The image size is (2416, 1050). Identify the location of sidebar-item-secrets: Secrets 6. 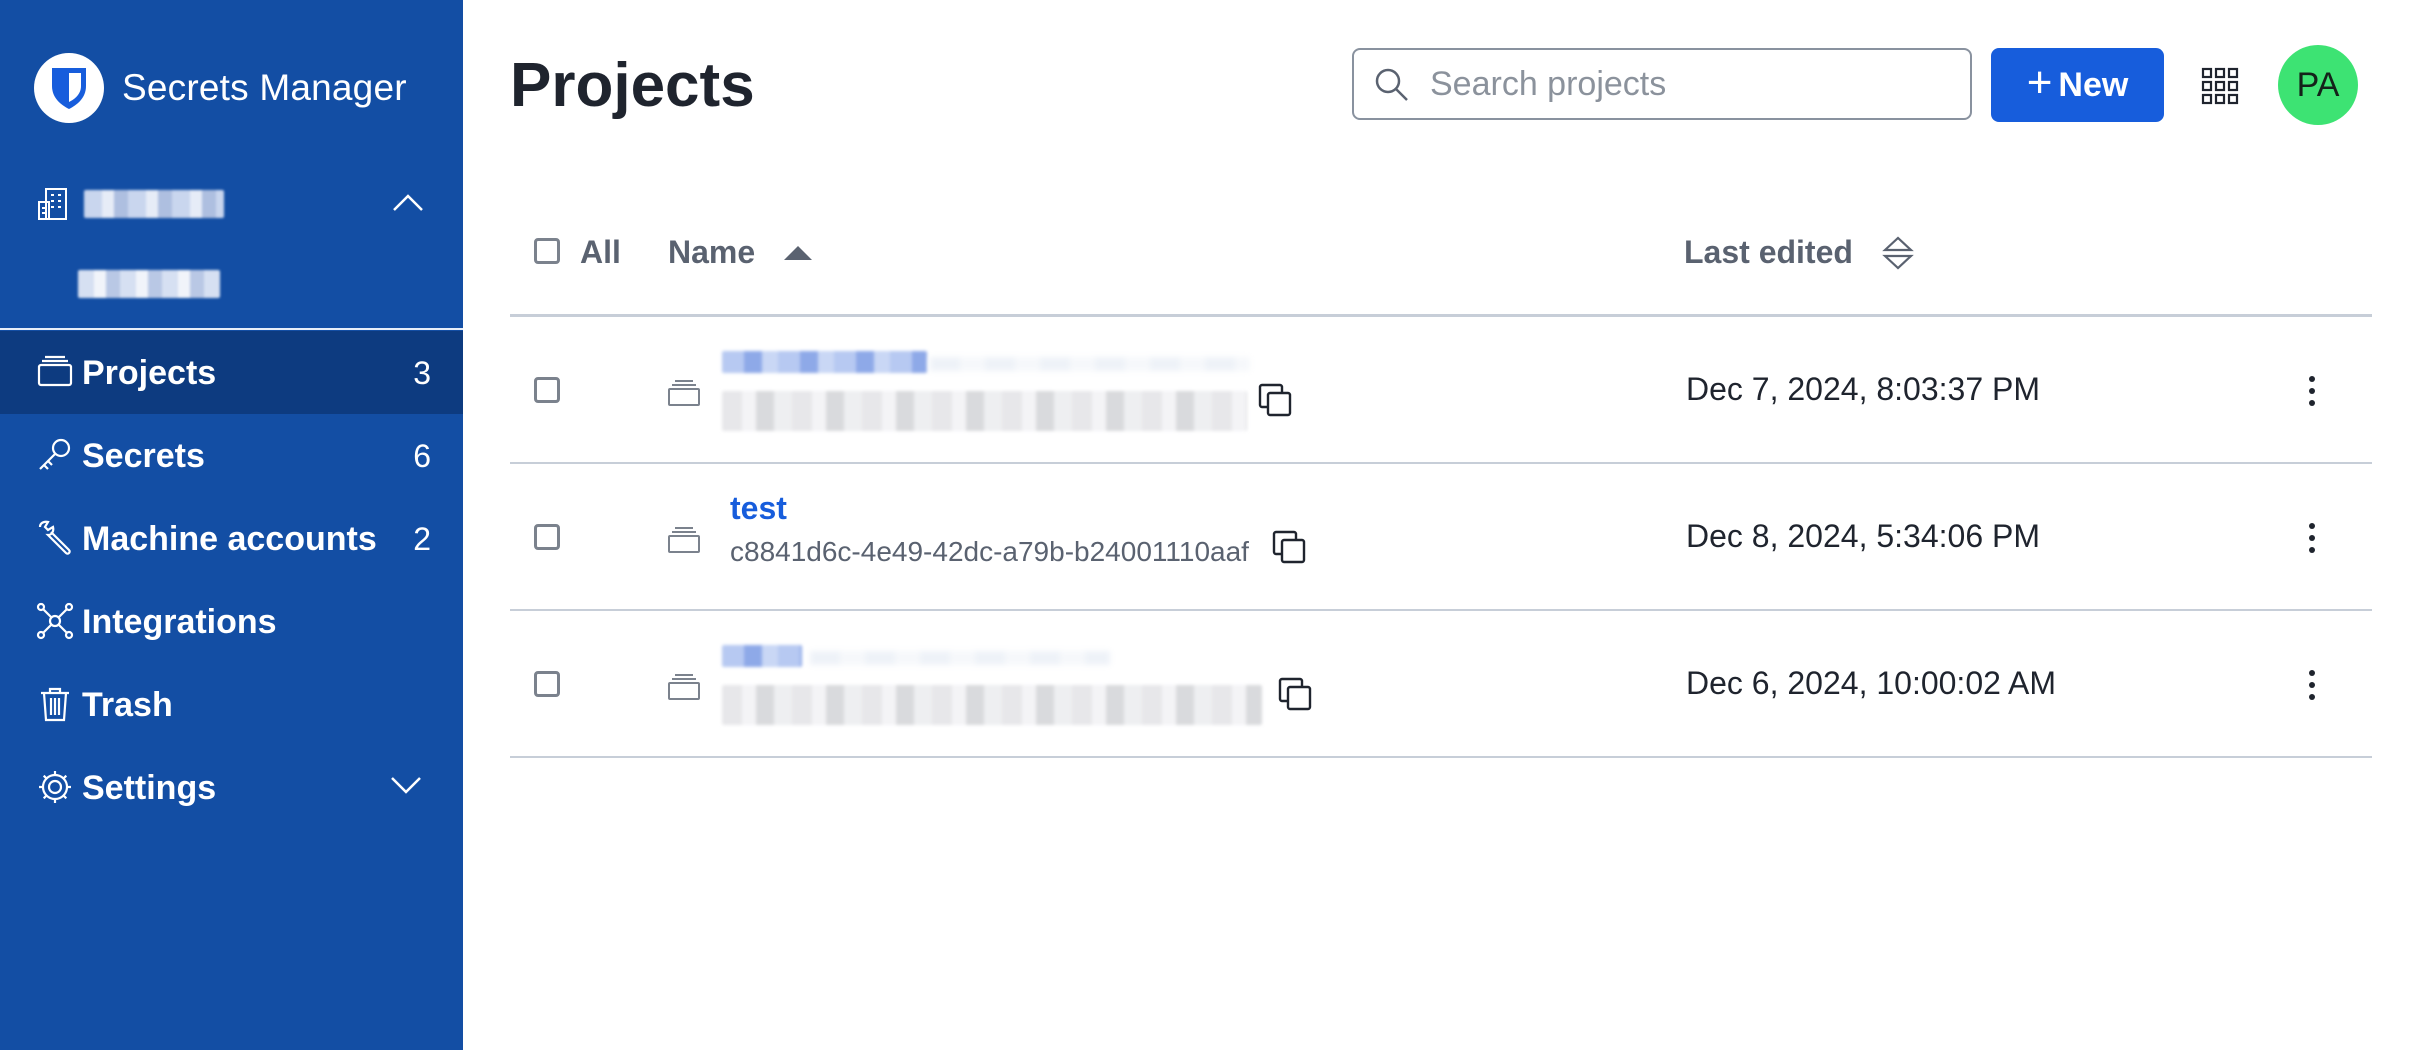
(231, 455).